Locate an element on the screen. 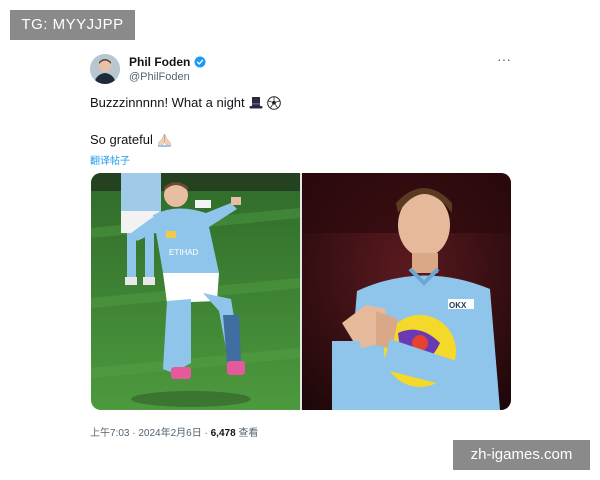 The width and height of the screenshot is (600, 480). tweet-text: Buzzzinnnnn! What a night is located at coordinates (167, 102).